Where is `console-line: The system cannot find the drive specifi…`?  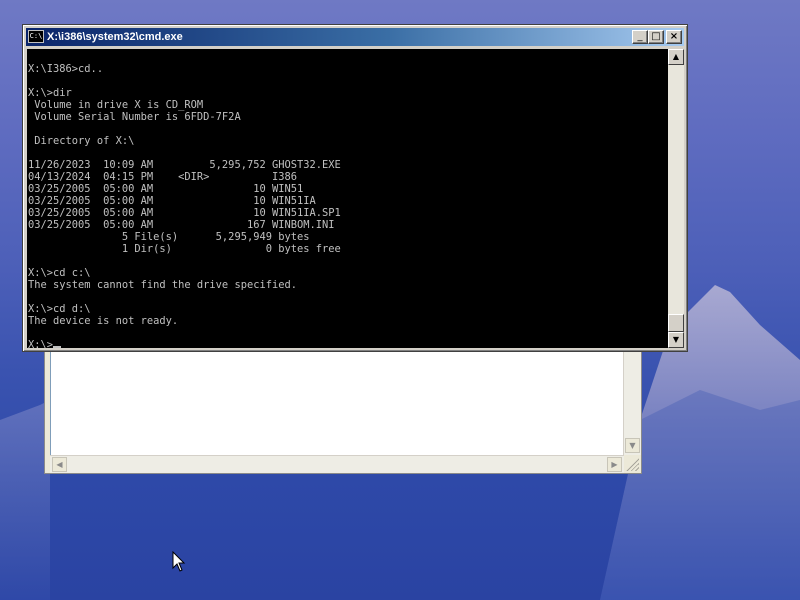
console-line: The system cannot find the drive specifi… is located at coordinates (162, 285).